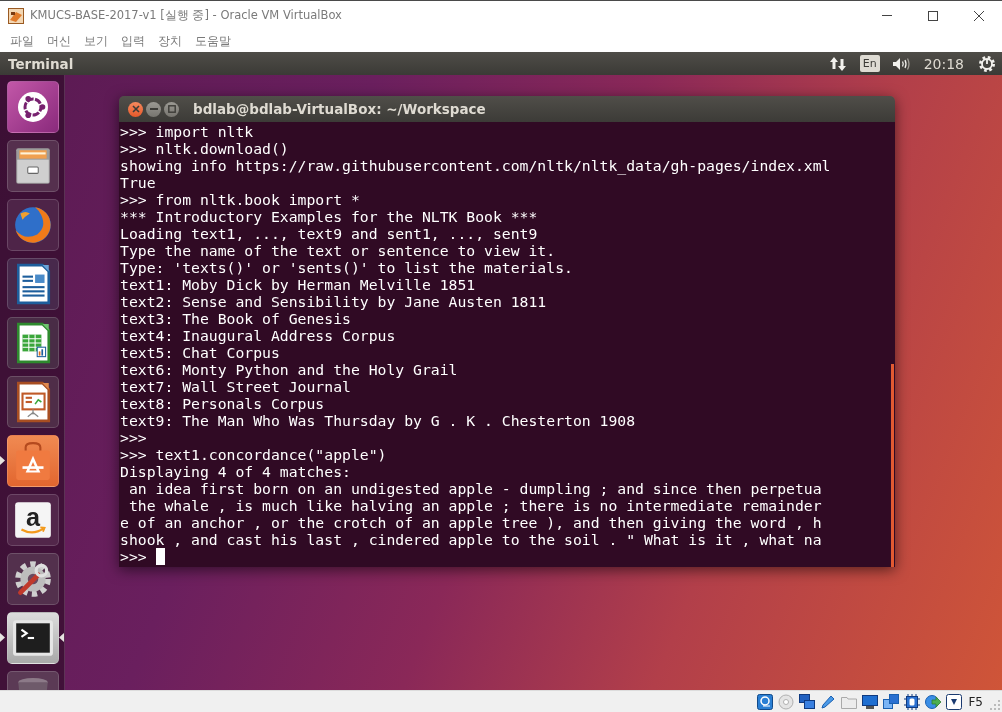 This screenshot has height=712, width=1002. Describe the element at coordinates (901, 63) in the screenshot. I see `volume-icon` at that location.